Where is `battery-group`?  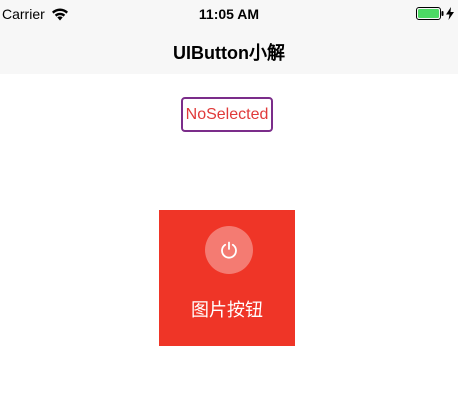
battery-group is located at coordinates (435, 13).